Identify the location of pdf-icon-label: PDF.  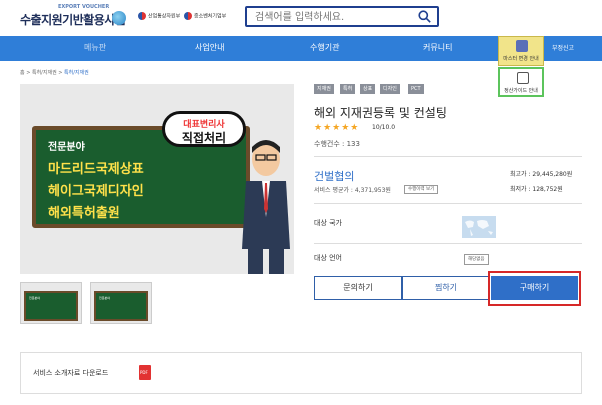
(144, 372).